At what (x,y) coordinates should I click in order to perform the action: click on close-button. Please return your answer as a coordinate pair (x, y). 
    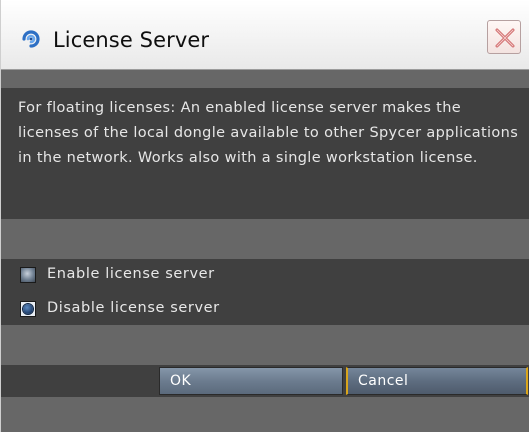
    Looking at the image, I should click on (504, 37).